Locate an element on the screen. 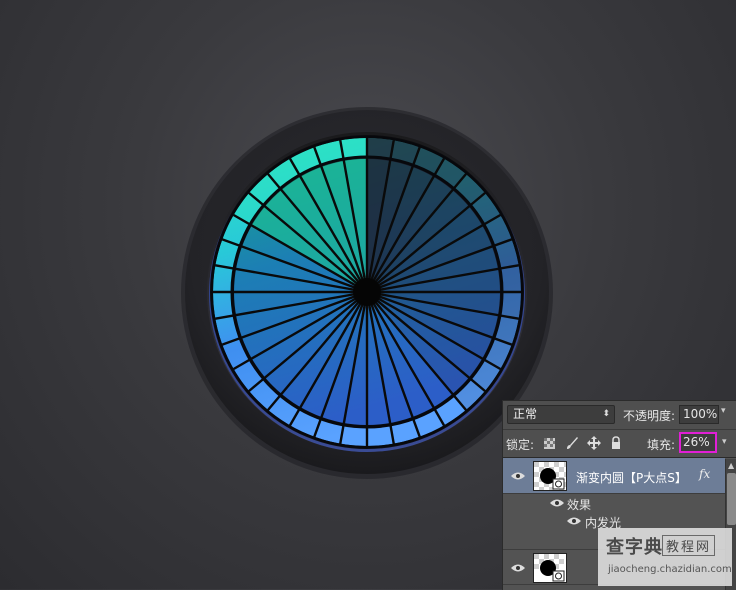 Image resolution: width=736 pixels, height=590 pixels. blend-mode-value: 正常 is located at coordinates (525, 414).